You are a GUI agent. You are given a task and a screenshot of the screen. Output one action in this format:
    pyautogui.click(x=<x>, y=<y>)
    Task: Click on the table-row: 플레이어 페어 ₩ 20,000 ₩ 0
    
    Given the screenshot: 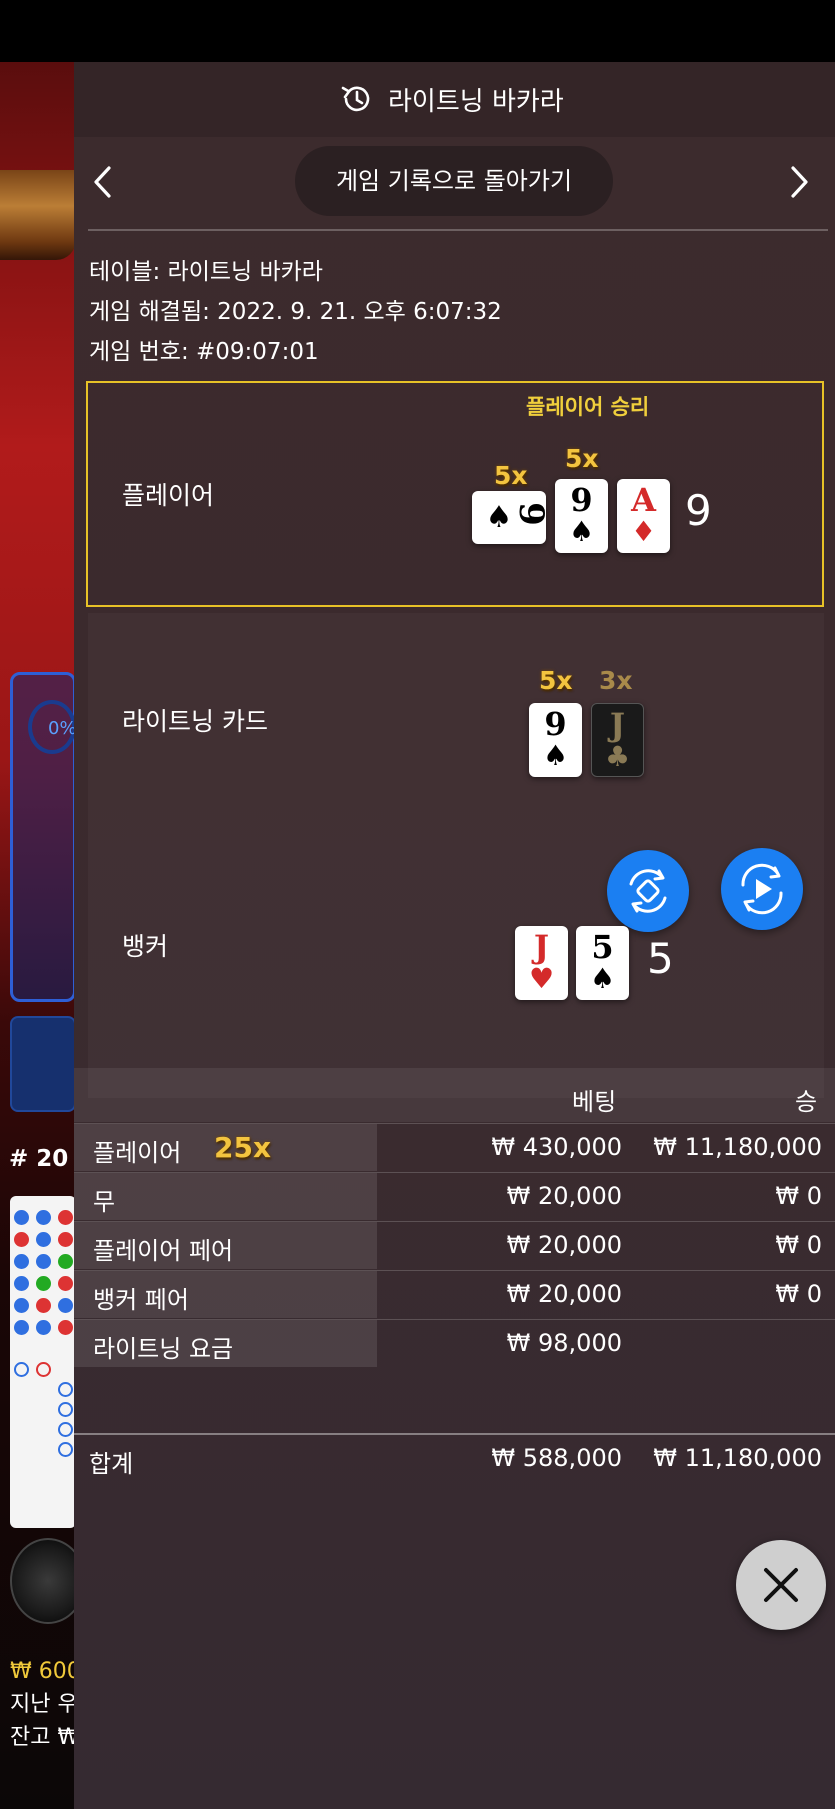 What is the action you would take?
    pyautogui.click(x=454, y=1245)
    